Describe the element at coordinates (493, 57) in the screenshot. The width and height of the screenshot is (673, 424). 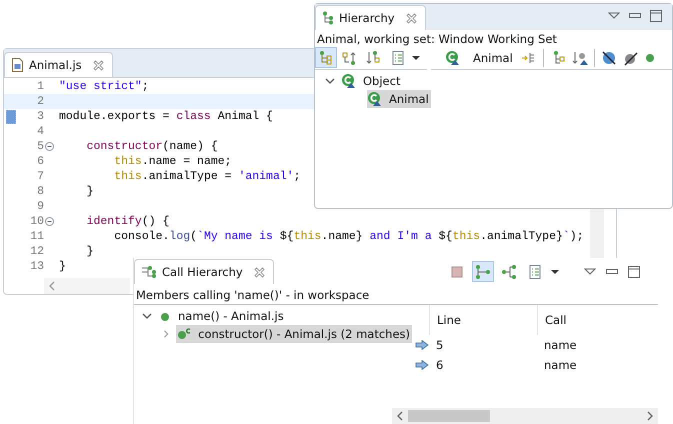
I see `focus-label: Animal` at that location.